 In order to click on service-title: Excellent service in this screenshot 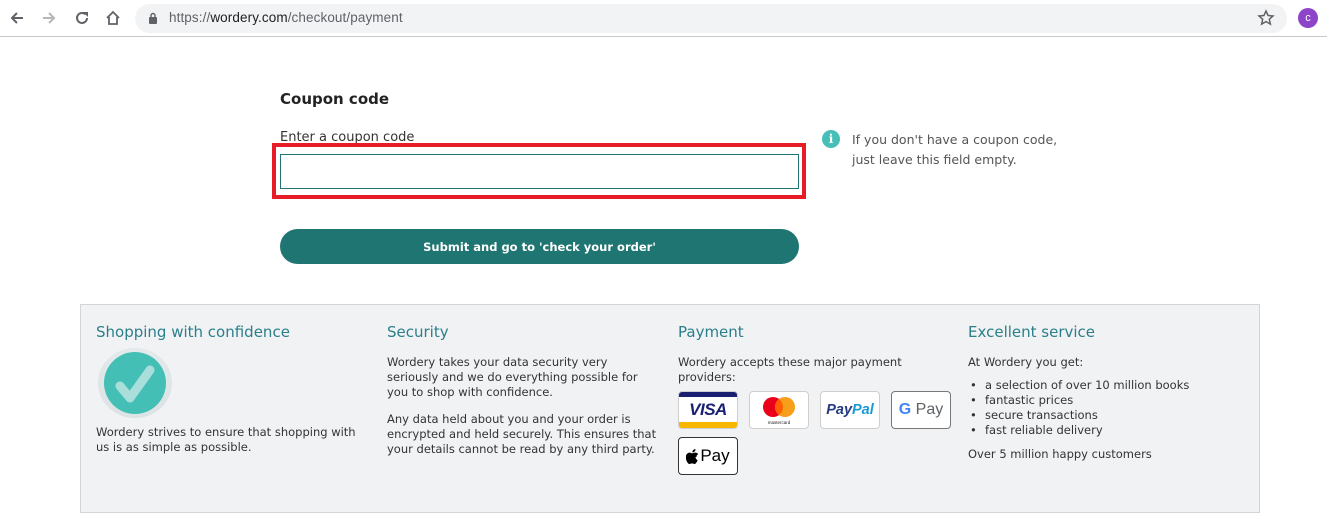, I will do `click(1032, 332)`.